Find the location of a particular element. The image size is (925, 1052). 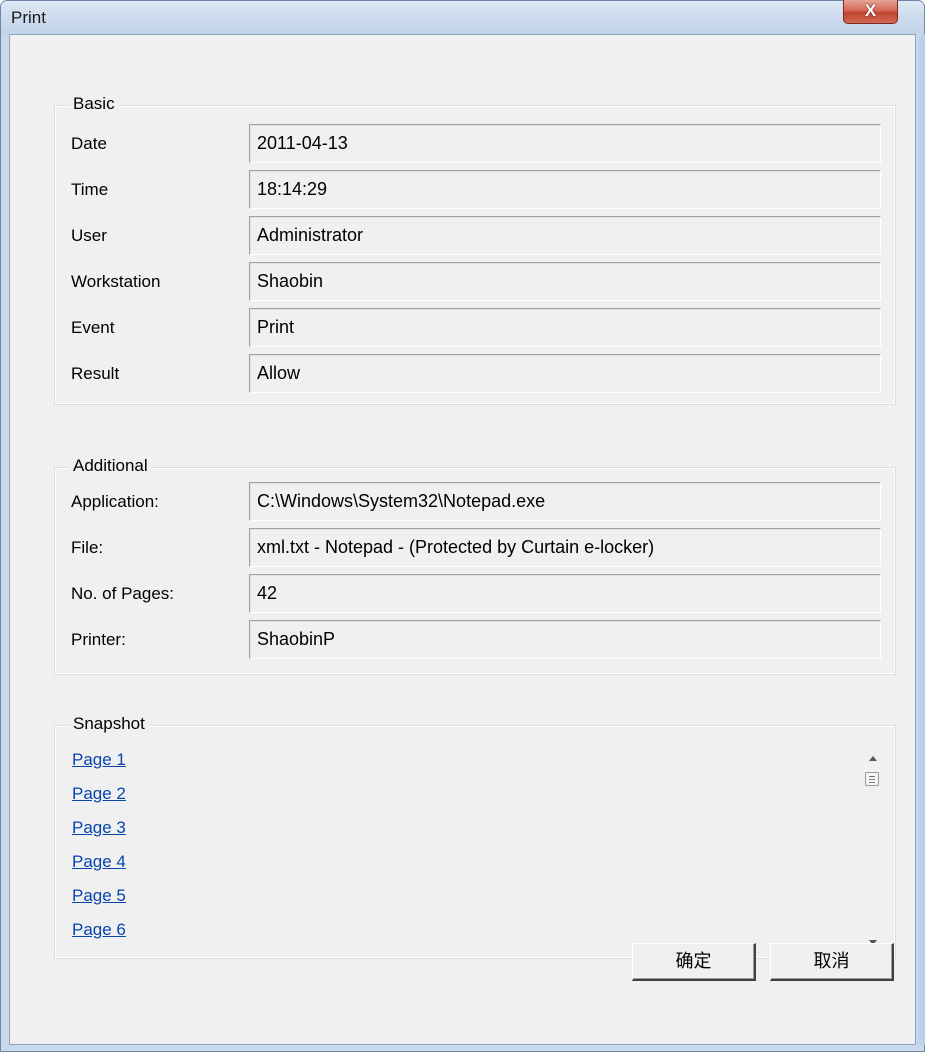

event-field: Print is located at coordinates (565, 327).